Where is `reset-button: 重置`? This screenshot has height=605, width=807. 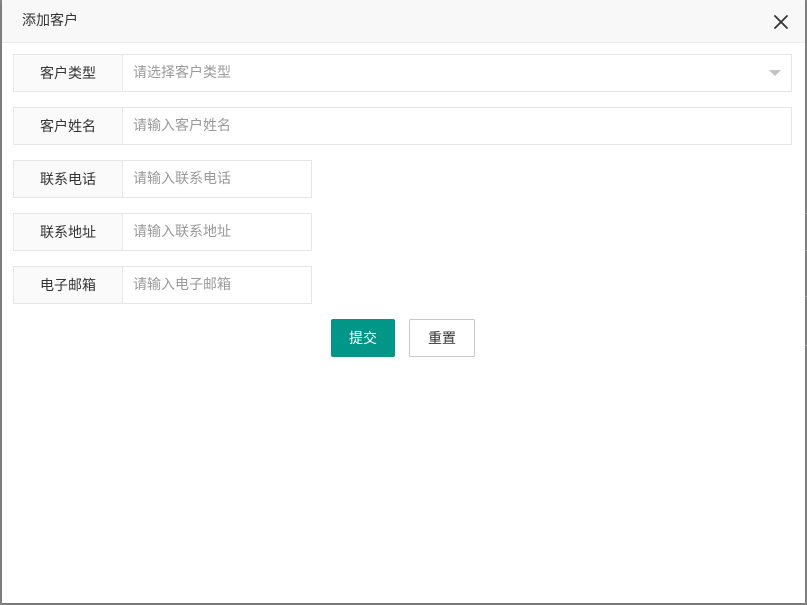 reset-button: 重置 is located at coordinates (442, 338).